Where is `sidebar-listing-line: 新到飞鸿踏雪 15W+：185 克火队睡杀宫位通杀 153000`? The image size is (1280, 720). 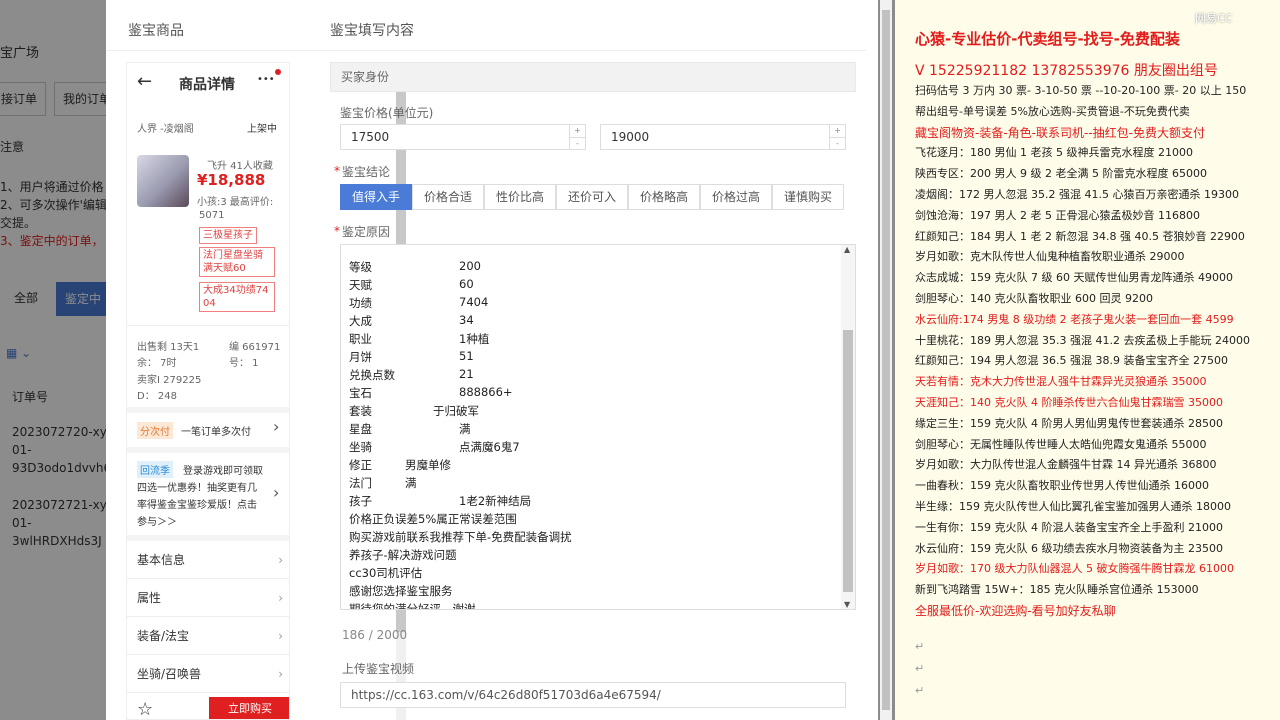 sidebar-listing-line: 新到飞鸿踏雪 15W+：185 克火队睡杀宫位通杀 153000 is located at coordinates (1057, 590).